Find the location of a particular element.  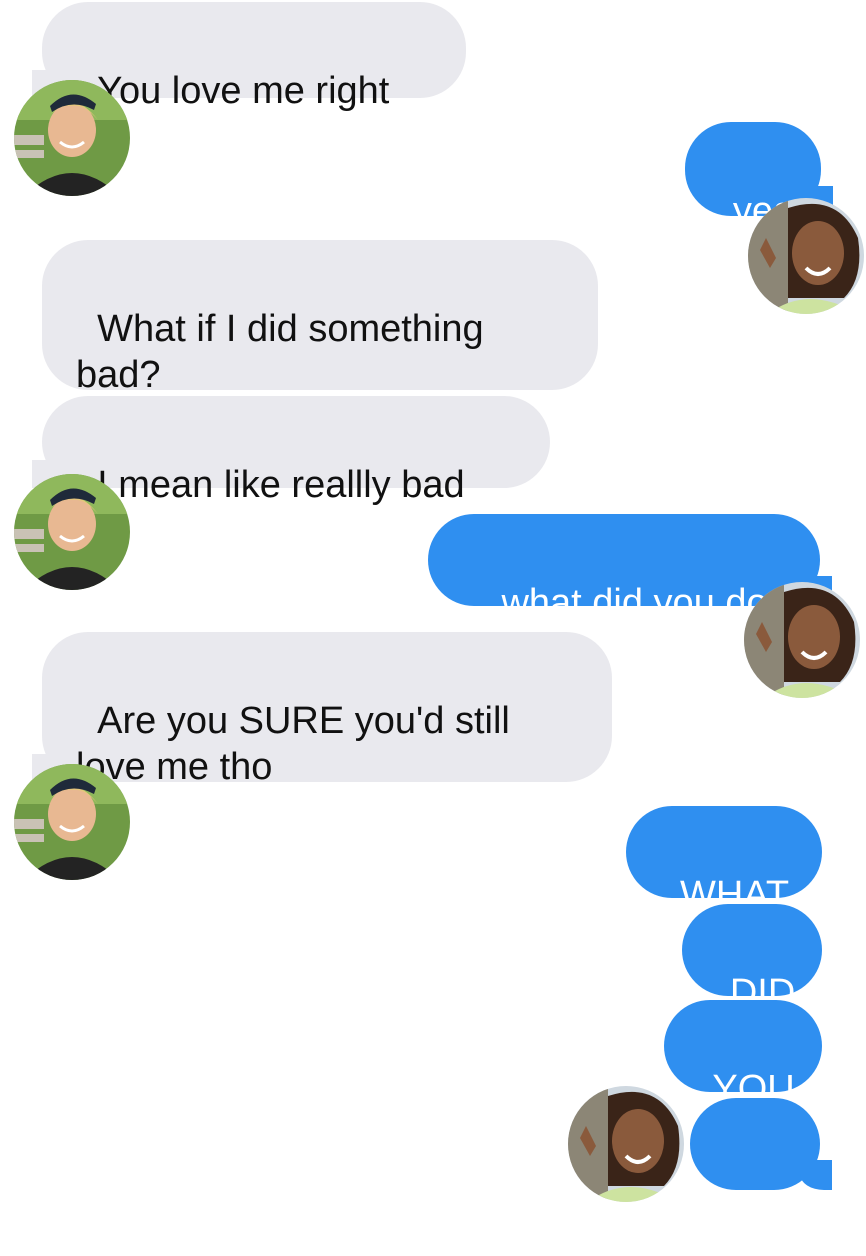

message-text: What if I did something bad? is located at coordinates (280, 352).